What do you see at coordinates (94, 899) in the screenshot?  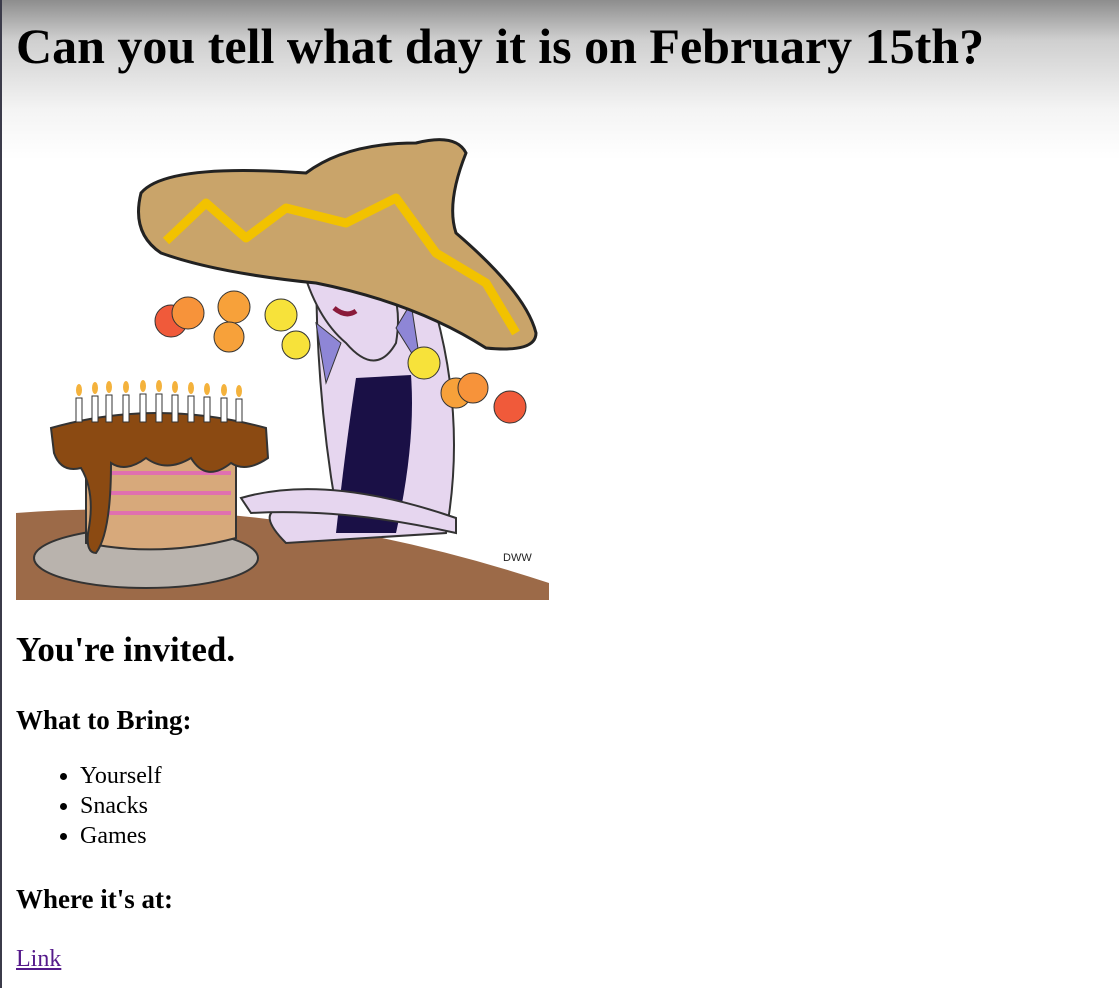 I see `where-heading: Where it's at:` at bounding box center [94, 899].